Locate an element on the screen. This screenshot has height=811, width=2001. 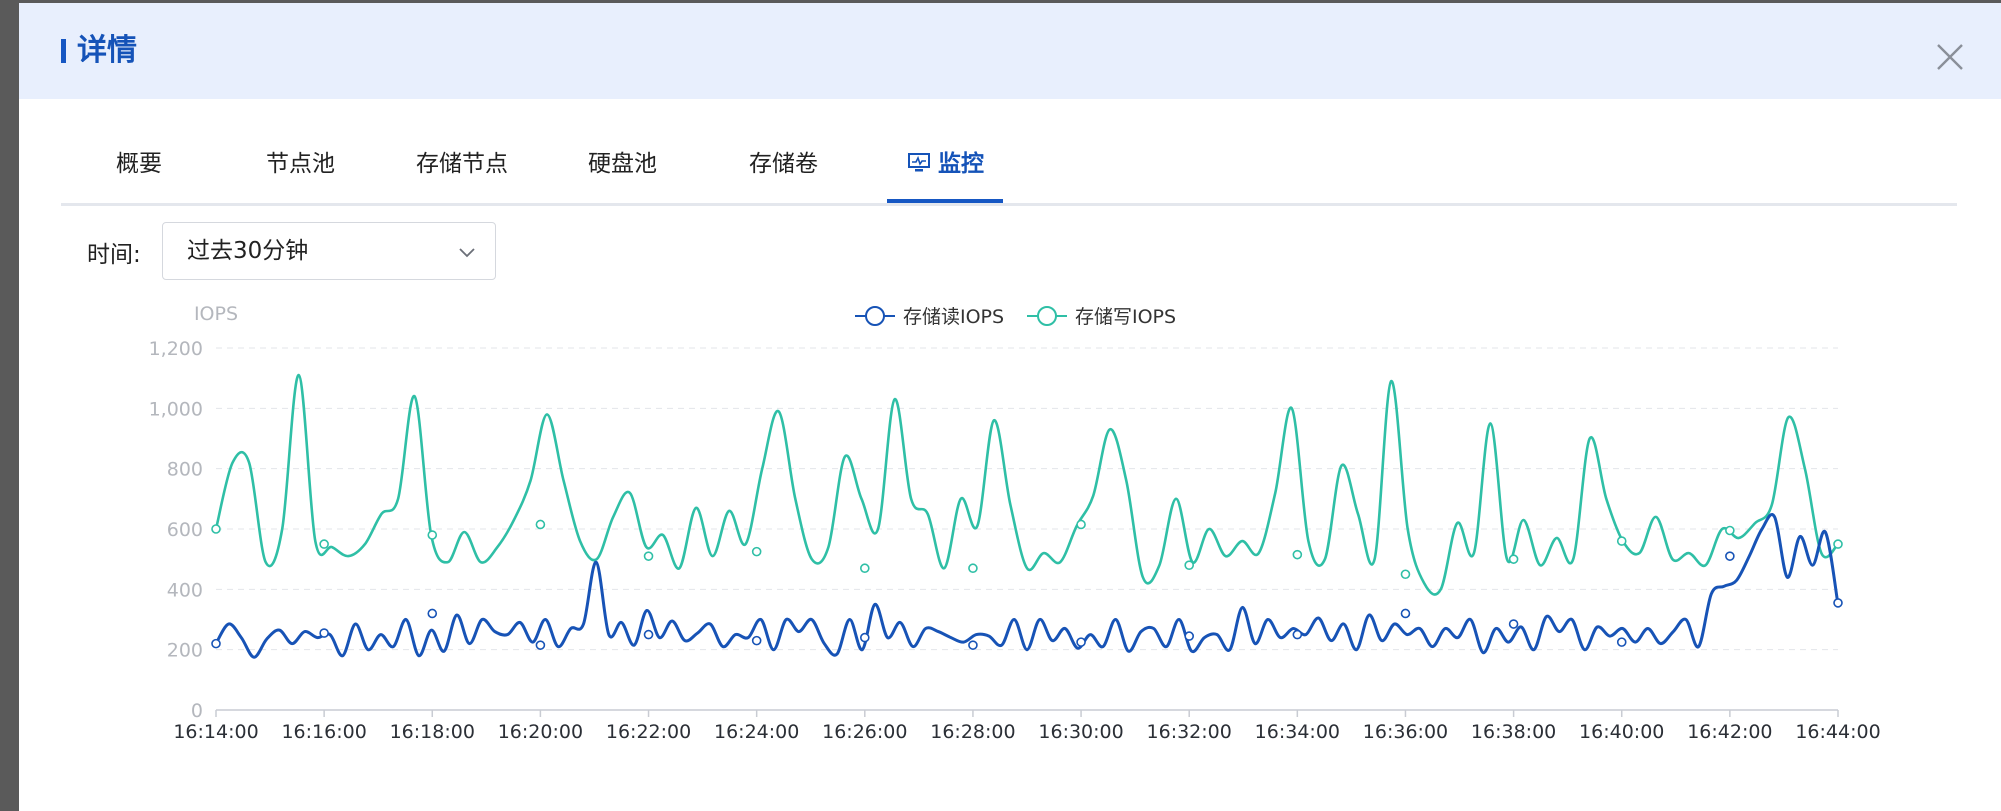
x-tick-label: 16:44:00 is located at coordinates (1837, 732).